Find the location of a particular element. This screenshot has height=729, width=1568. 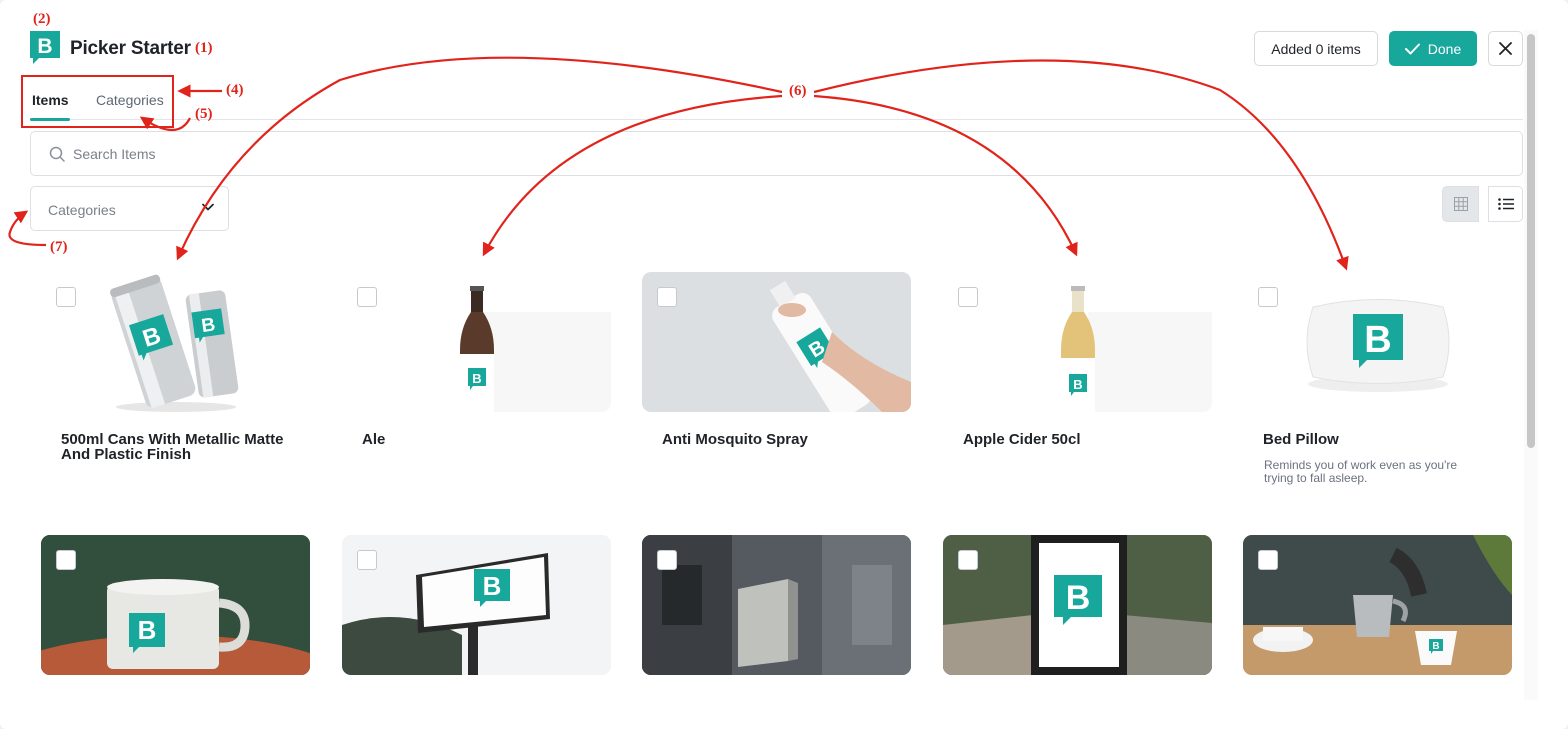

item-image-pillow: B is located at coordinates (1377, 342).